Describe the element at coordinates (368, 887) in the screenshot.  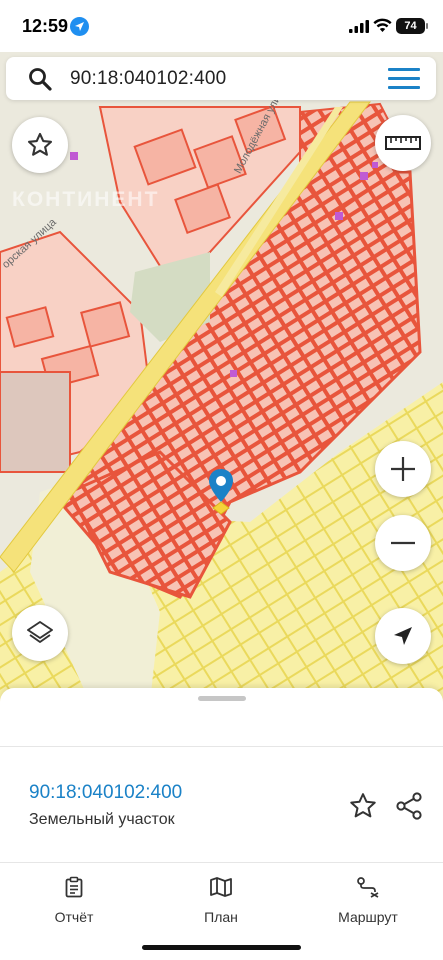
I see `route-icon` at that location.